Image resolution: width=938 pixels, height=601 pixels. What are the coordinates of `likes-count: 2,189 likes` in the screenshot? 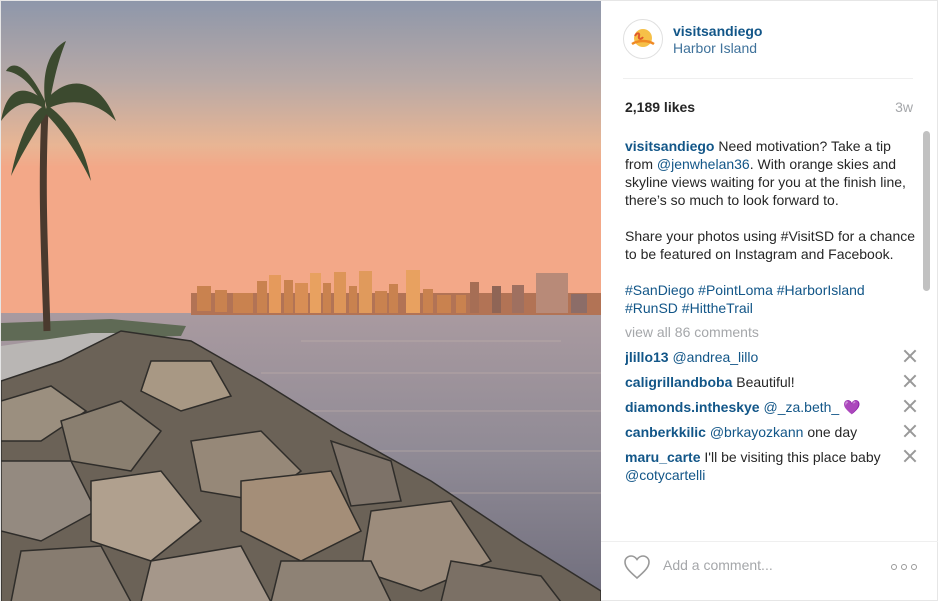 It's located at (660, 107).